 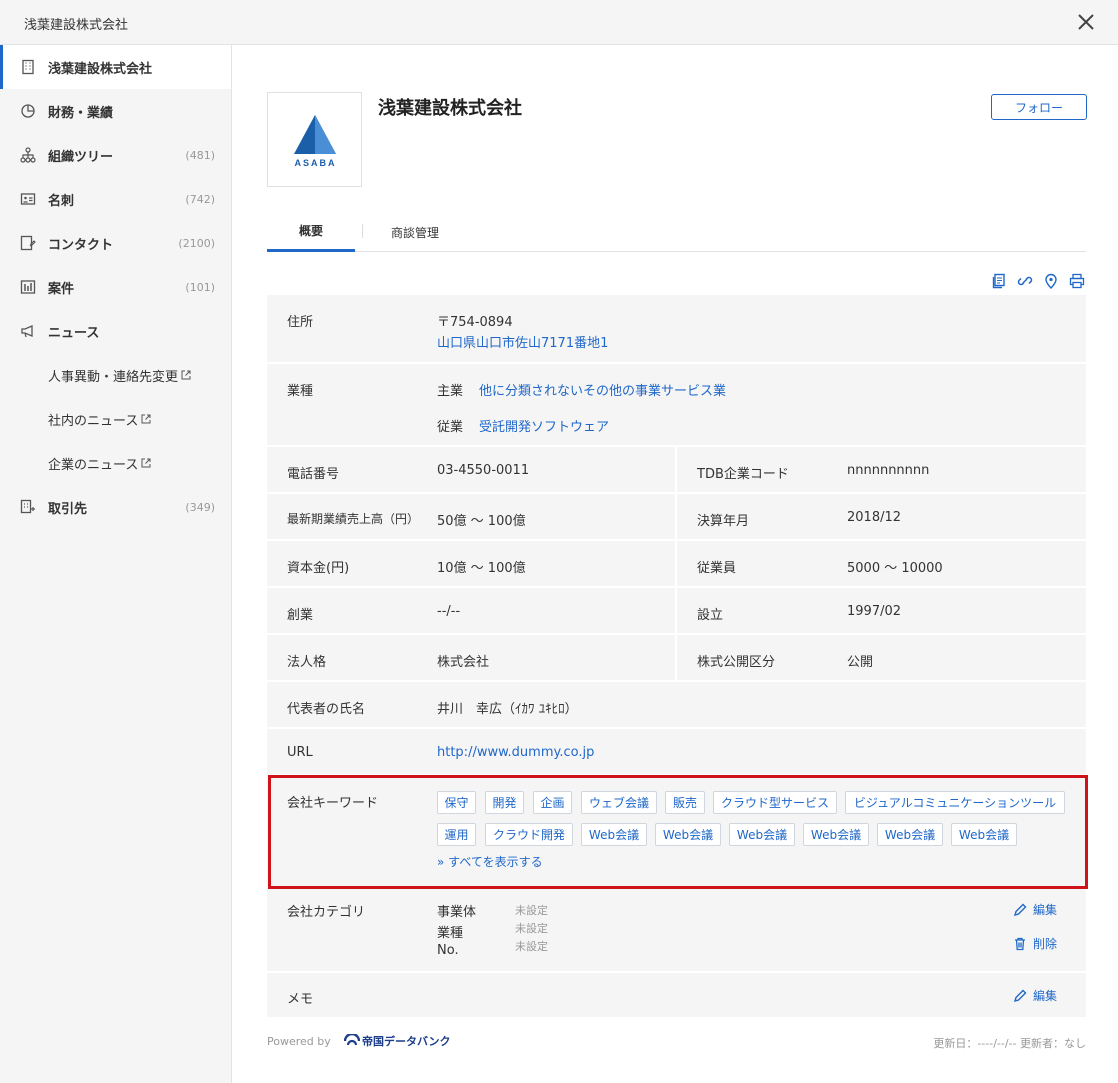 What do you see at coordinates (186, 375) in the screenshot?
I see `external-link-icon` at bounding box center [186, 375].